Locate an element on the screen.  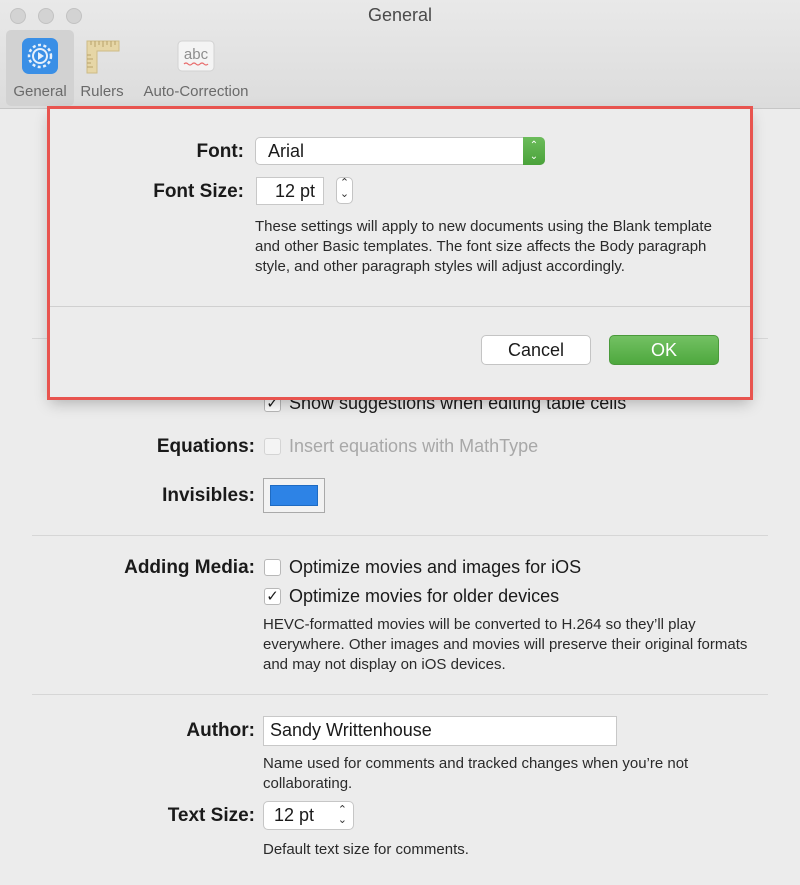
mathtype-option-label: Insert equations with MathType is located at coordinates (414, 446).